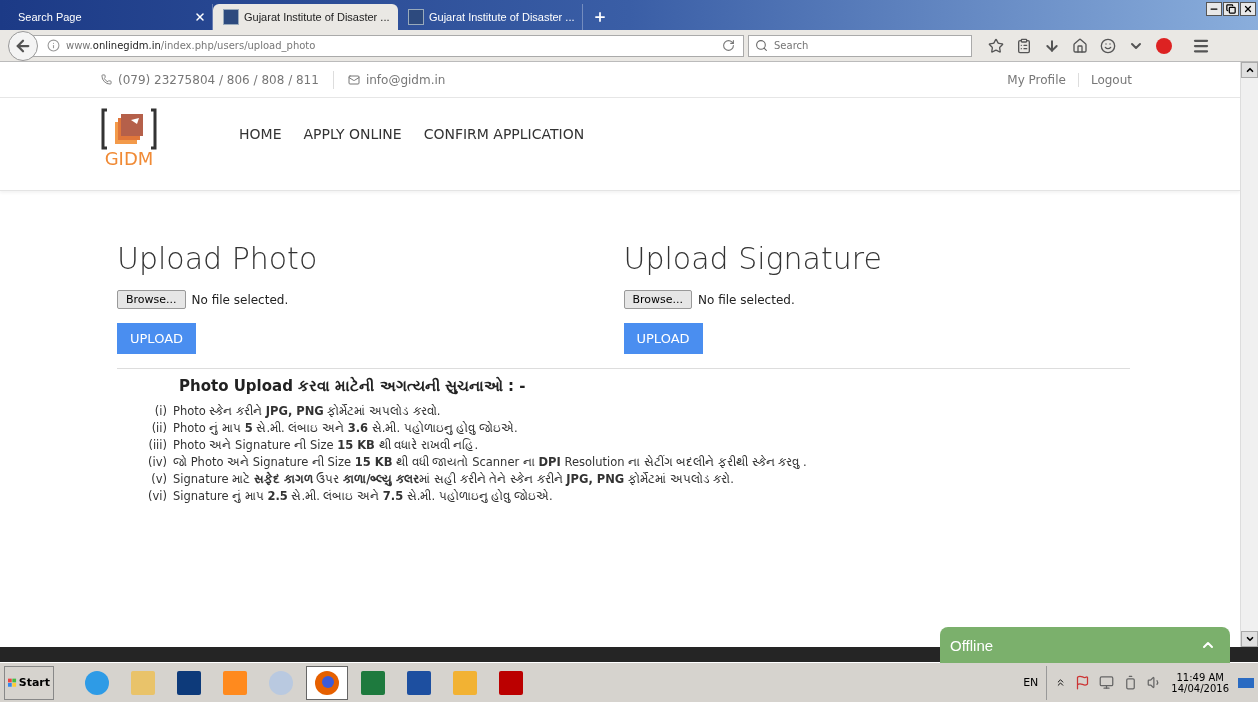 The image size is (1258, 702). What do you see at coordinates (218, 79) in the screenshot?
I see `phone-number: (079) 23275804 / 806 / 808 / 811` at bounding box center [218, 79].